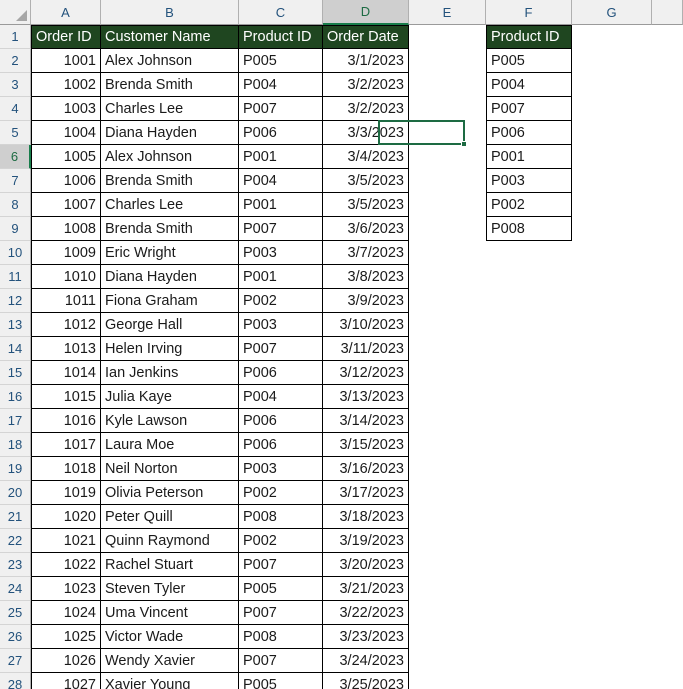 The width and height of the screenshot is (683, 689). Describe the element at coordinates (281, 349) in the screenshot. I see `orders-cell-r13-c2: P007` at that location.